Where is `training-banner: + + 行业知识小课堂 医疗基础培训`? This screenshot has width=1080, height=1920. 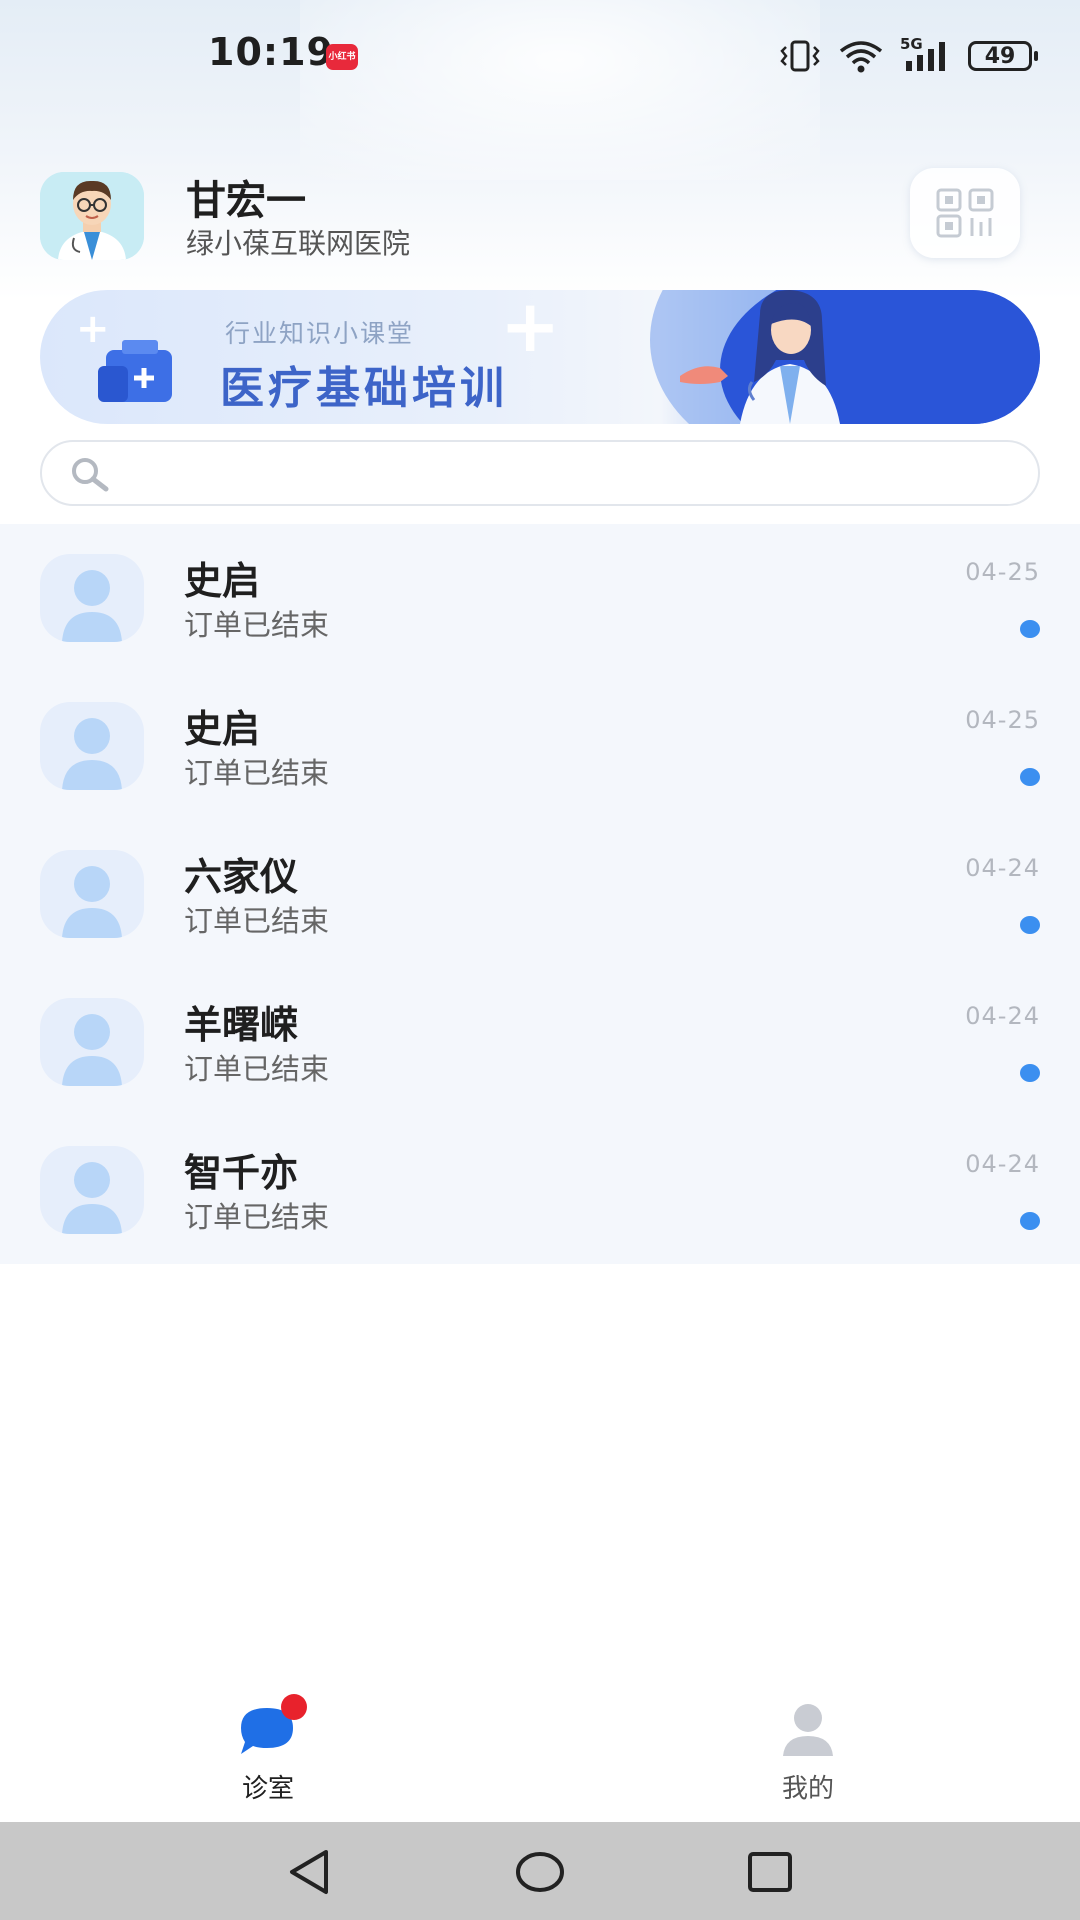 training-banner: + + 行业知识小课堂 医疗基础培训 is located at coordinates (540, 357).